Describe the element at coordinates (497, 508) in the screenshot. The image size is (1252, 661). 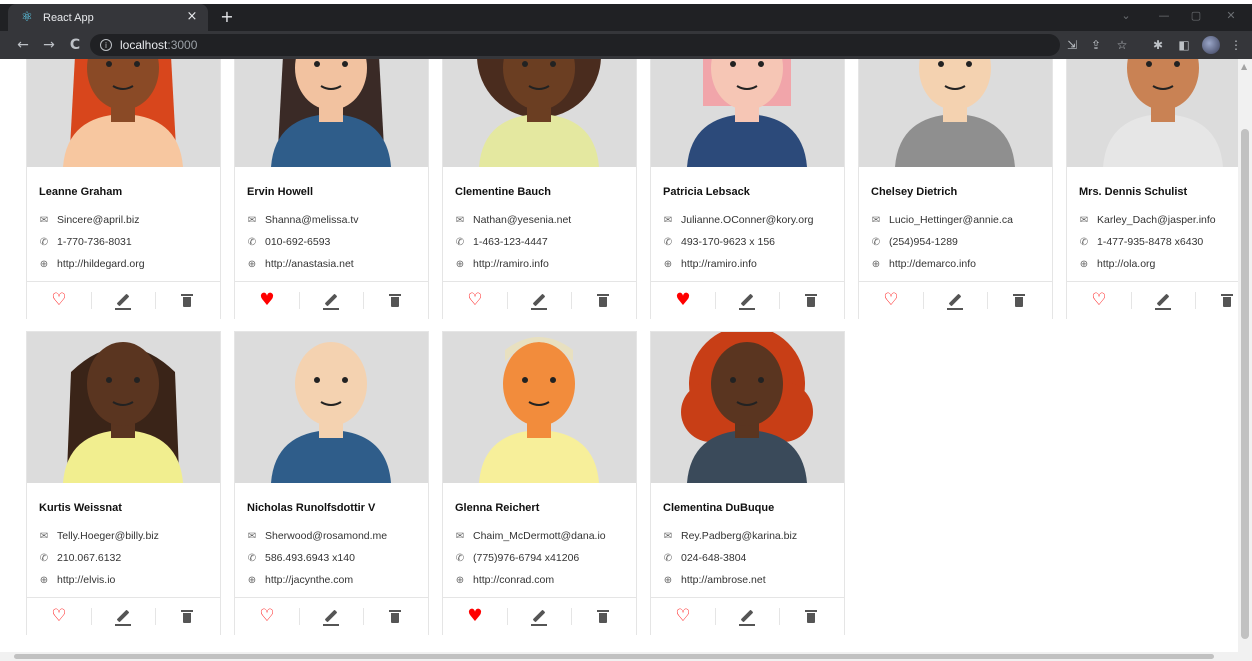
I see `user-name: Glenna Reichert` at that location.